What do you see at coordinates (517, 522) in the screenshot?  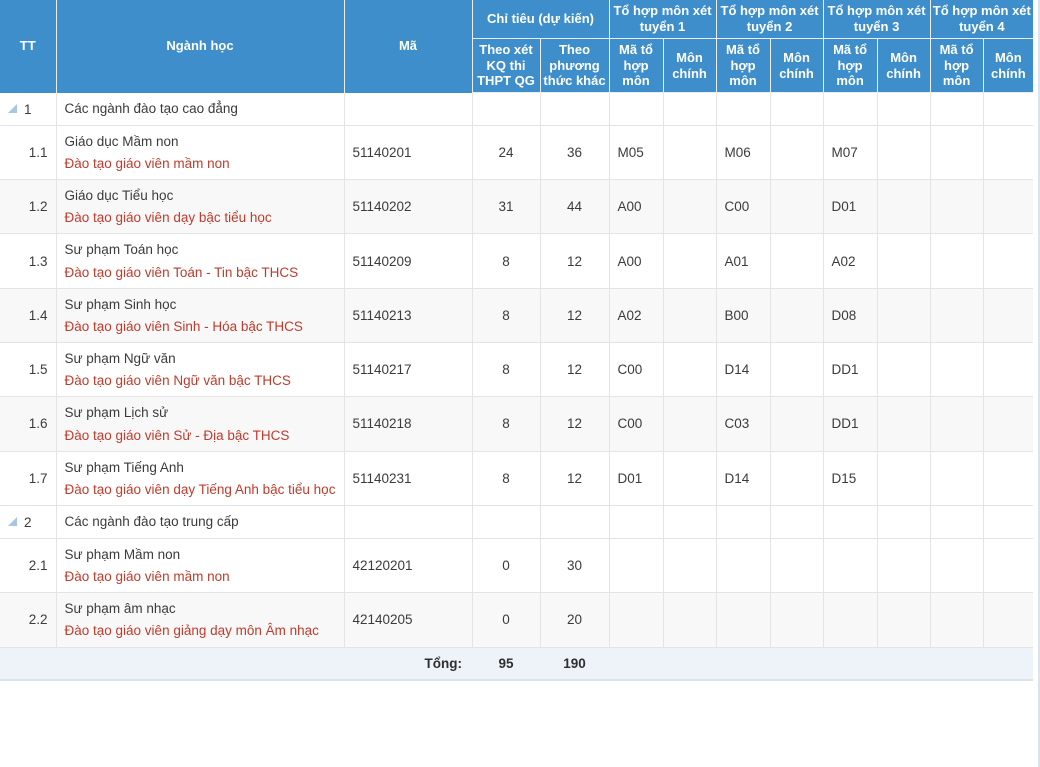 I see `table-group-row: 2 Các ngành đào tạo trung cấp` at bounding box center [517, 522].